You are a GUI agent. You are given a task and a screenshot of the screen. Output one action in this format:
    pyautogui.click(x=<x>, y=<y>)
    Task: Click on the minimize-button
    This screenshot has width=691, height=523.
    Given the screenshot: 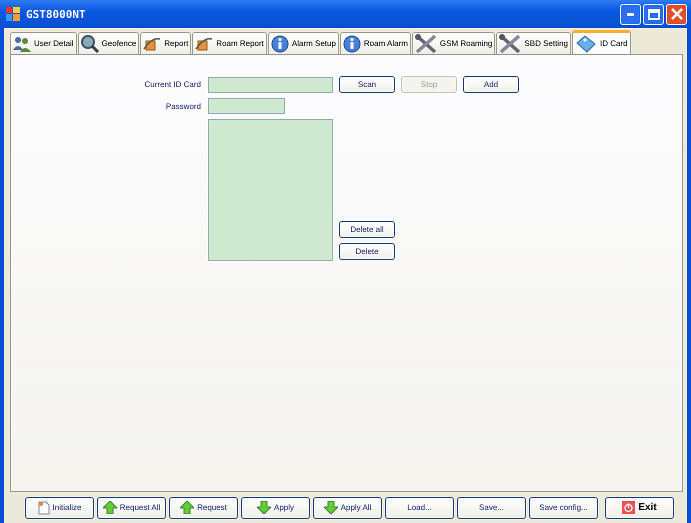 What is the action you would take?
    pyautogui.click(x=630, y=14)
    